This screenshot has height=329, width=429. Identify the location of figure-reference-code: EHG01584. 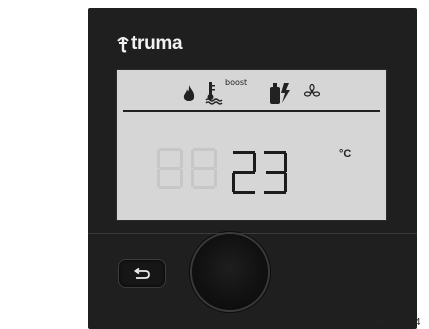
(396, 322).